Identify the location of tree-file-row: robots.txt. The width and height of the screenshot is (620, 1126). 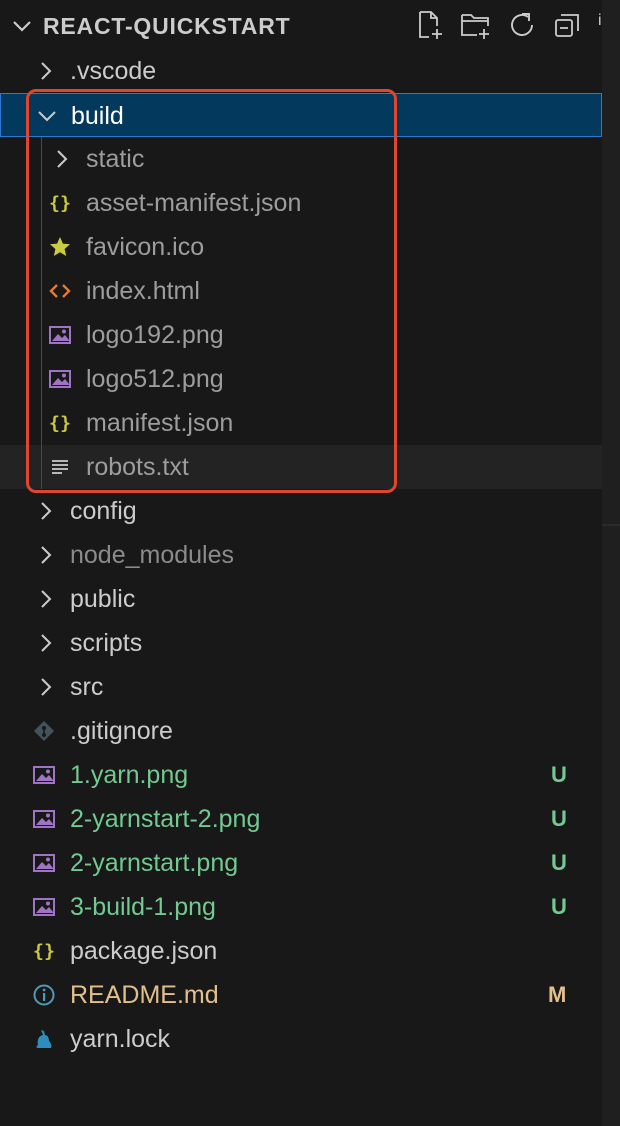
(301, 467).